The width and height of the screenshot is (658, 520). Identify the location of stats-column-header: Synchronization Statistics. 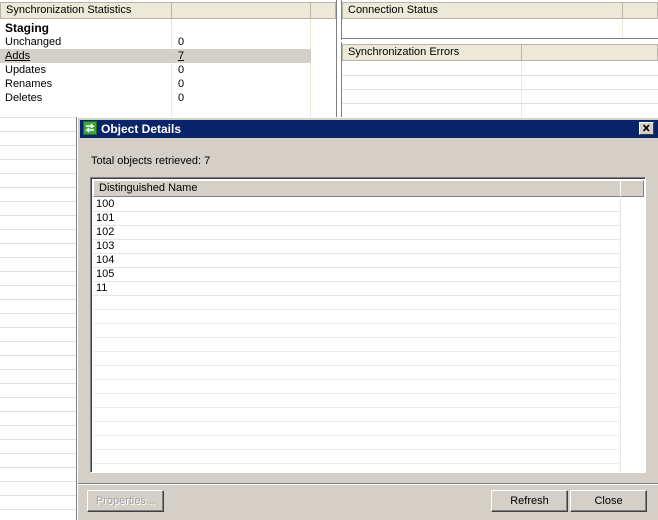
(86, 10).